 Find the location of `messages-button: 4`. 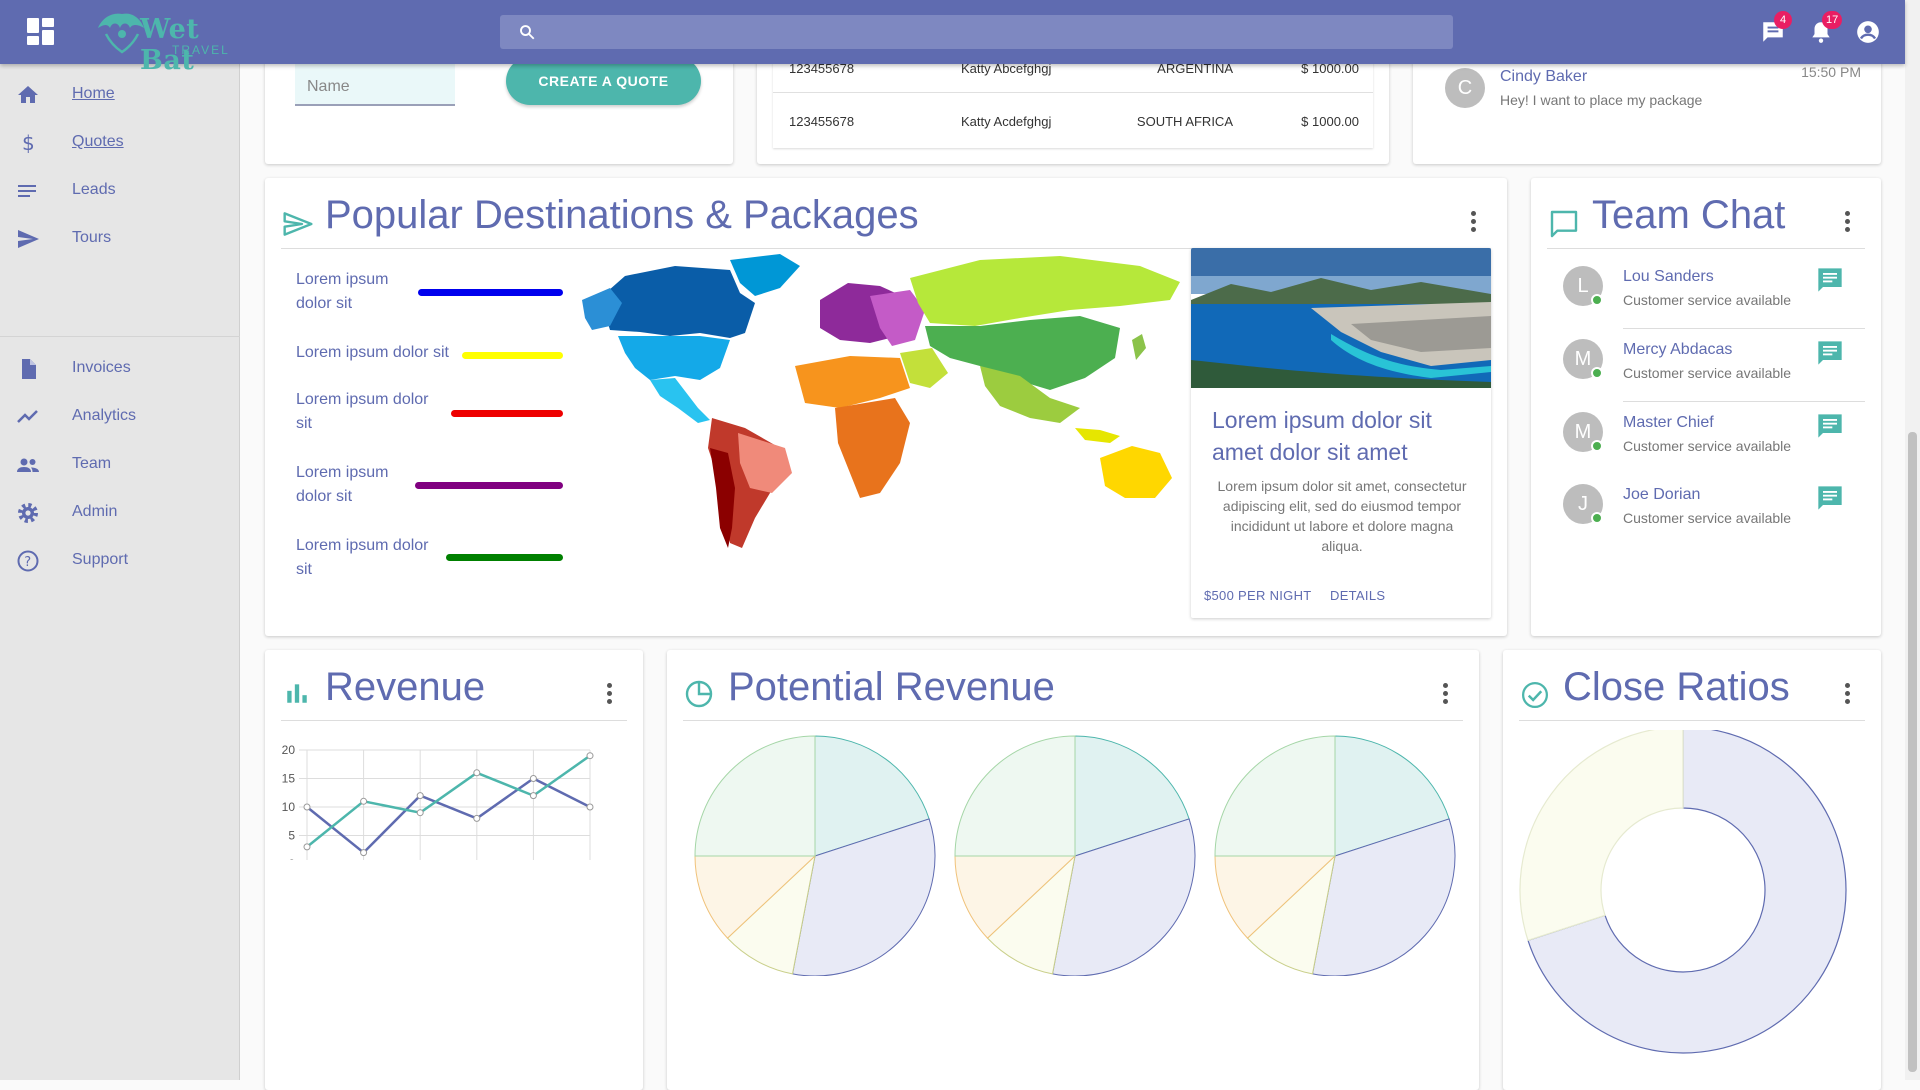

messages-button: 4 is located at coordinates (1776, 29).